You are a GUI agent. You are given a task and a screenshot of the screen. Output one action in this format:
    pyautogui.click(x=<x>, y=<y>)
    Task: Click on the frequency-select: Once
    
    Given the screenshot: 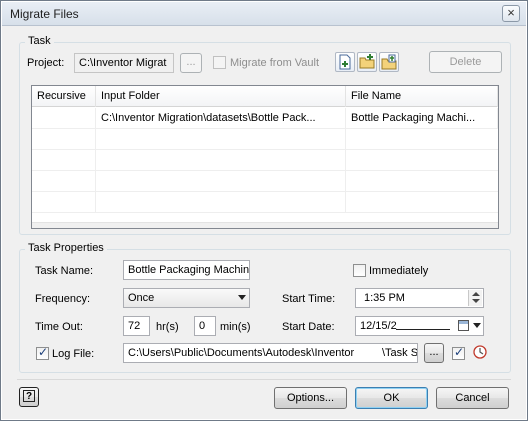 What is the action you would take?
    pyautogui.click(x=186, y=298)
    